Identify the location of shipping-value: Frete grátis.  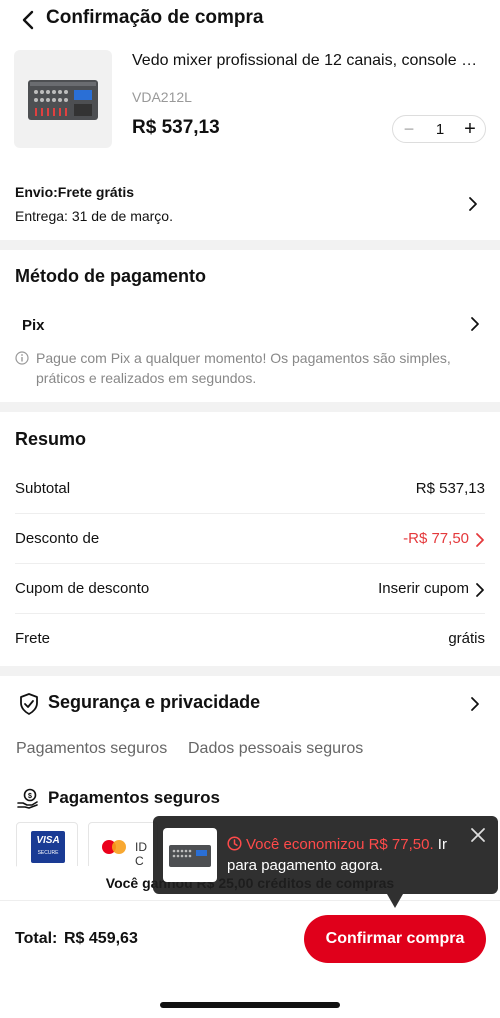
(96, 192).